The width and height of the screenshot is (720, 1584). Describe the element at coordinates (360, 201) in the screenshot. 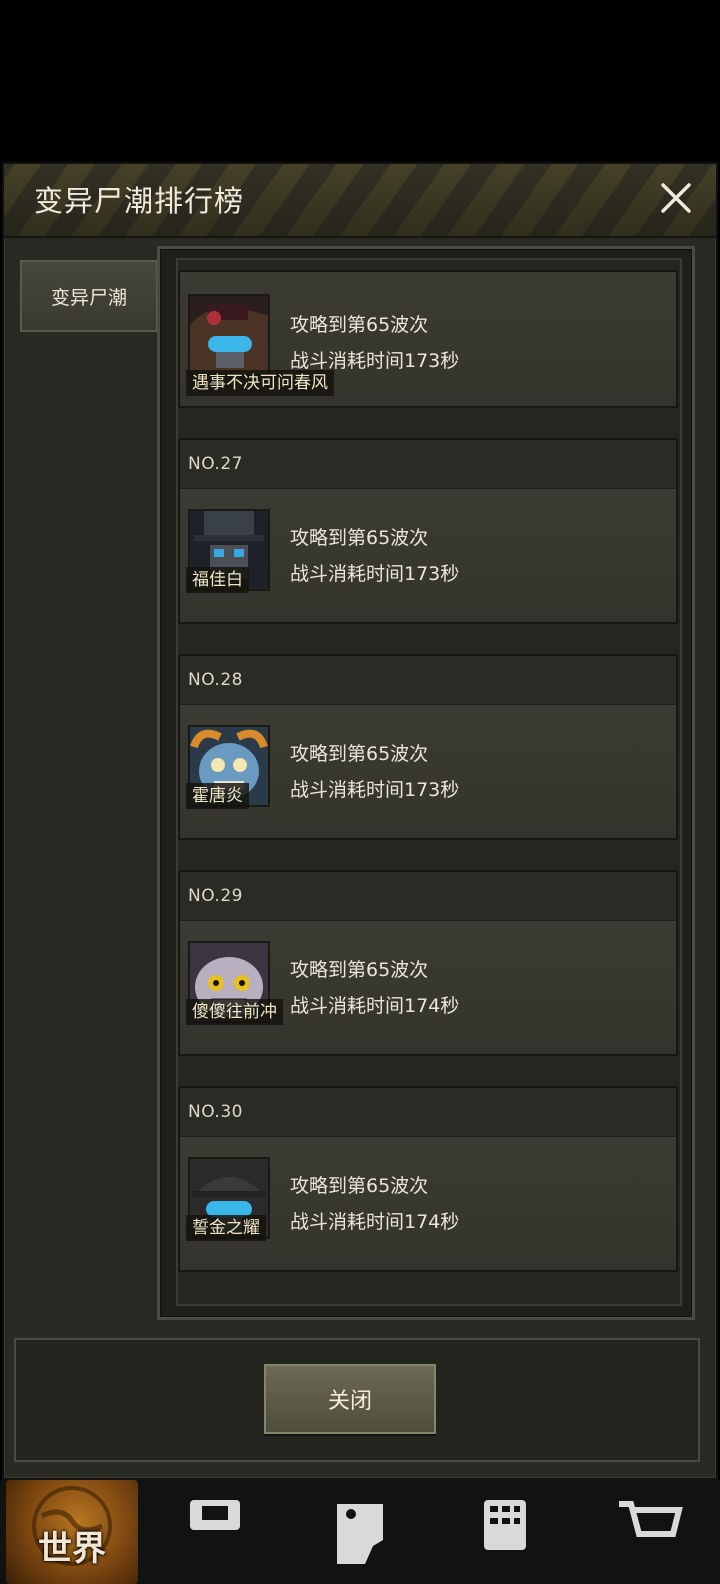

I see `dialog-header: 变异尸潮排行榜` at that location.